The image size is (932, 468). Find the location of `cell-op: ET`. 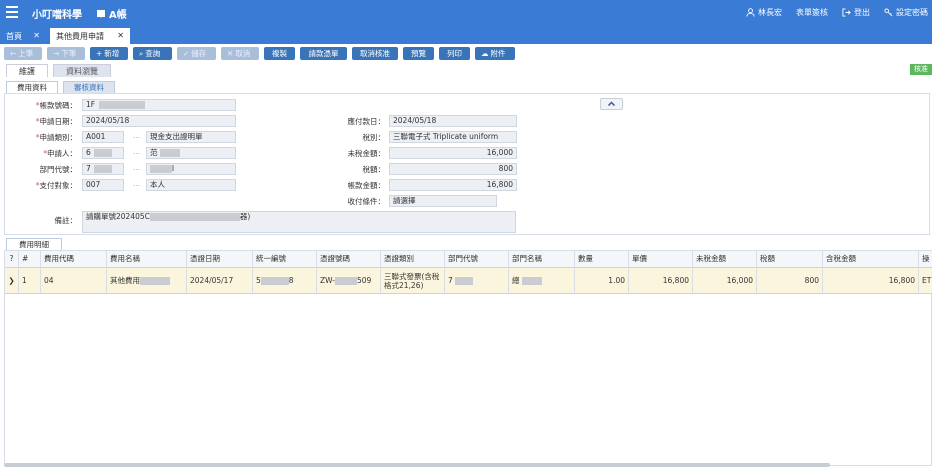

cell-op: ET is located at coordinates (925, 281).